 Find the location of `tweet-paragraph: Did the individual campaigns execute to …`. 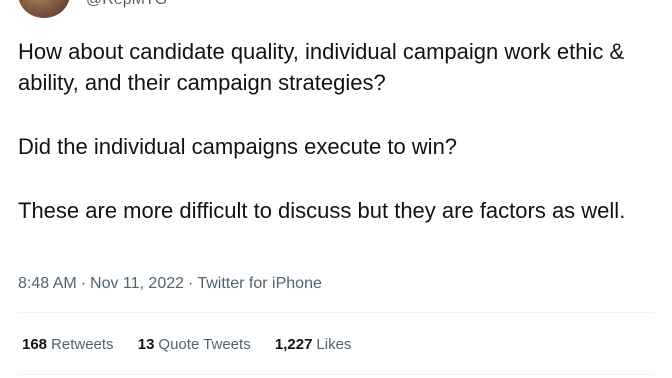

tweet-paragraph: Did the individual campaigns execute to … is located at coordinates (238, 146).